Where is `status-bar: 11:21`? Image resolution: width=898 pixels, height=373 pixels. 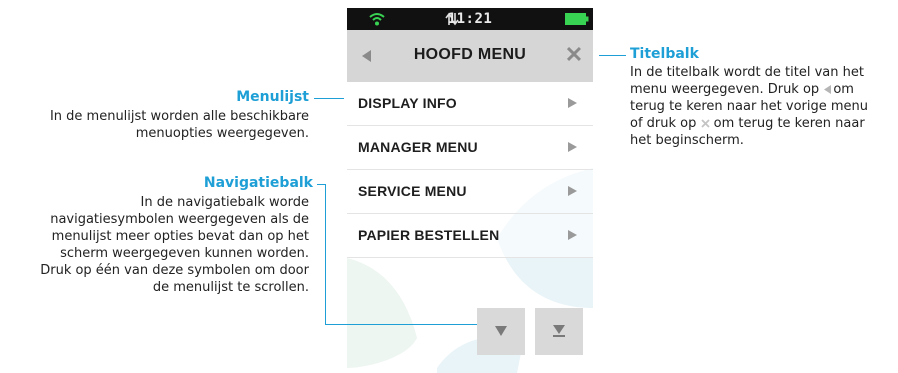
status-bar: 11:21 is located at coordinates (470, 19).